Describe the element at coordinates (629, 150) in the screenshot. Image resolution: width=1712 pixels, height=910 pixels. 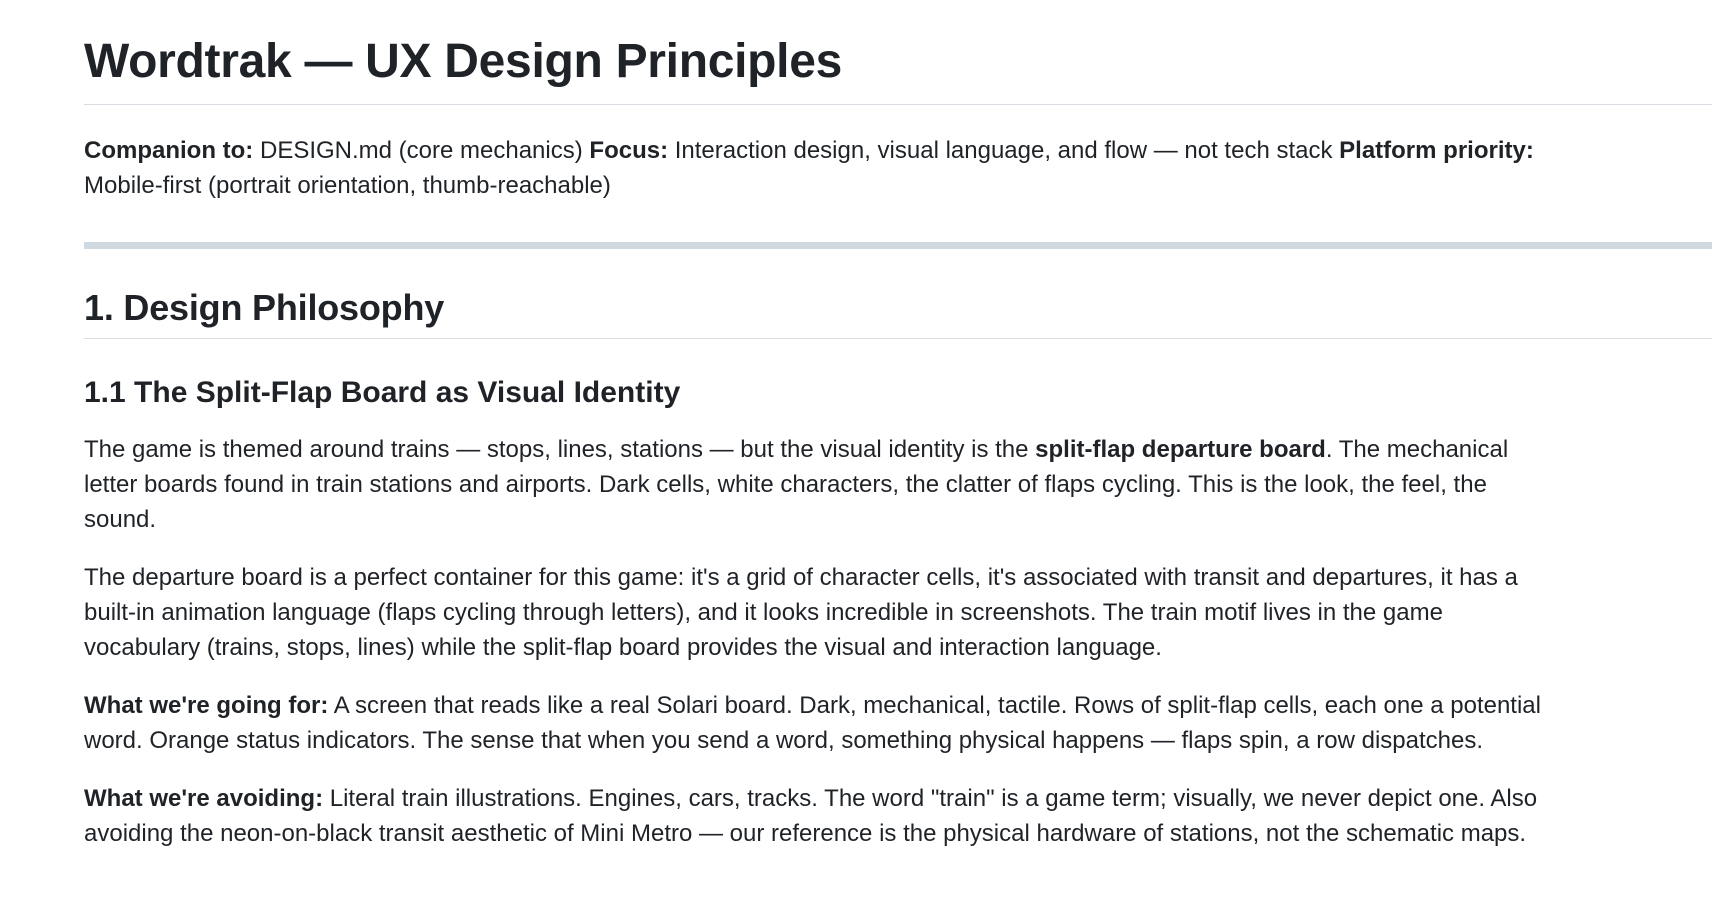
I see `focus-label: Focus:` at that location.